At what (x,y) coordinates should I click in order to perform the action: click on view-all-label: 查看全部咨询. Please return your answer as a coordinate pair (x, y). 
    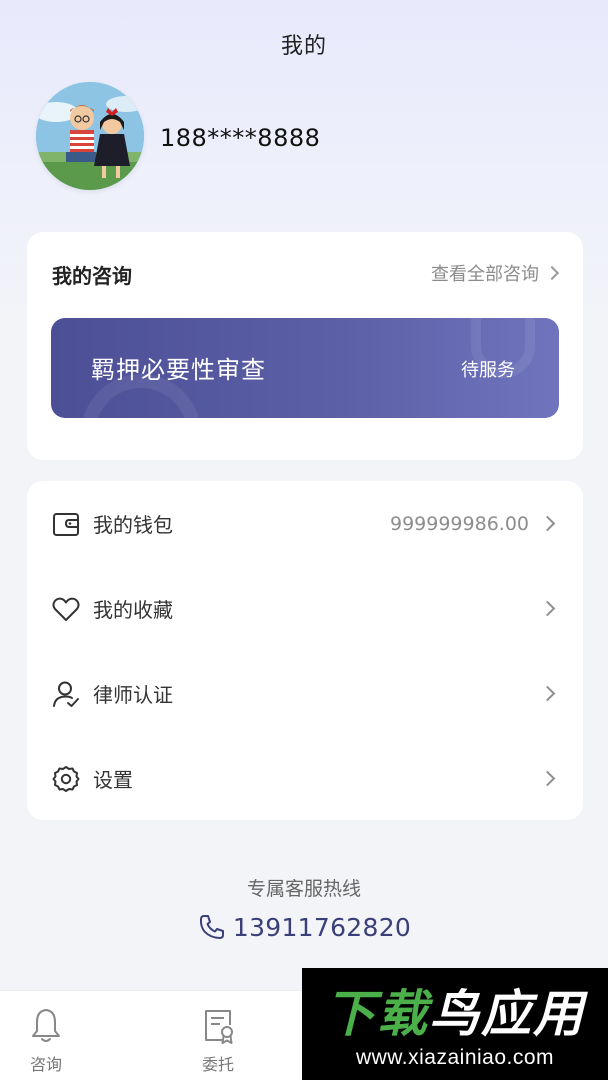
    Looking at the image, I should click on (485, 274).